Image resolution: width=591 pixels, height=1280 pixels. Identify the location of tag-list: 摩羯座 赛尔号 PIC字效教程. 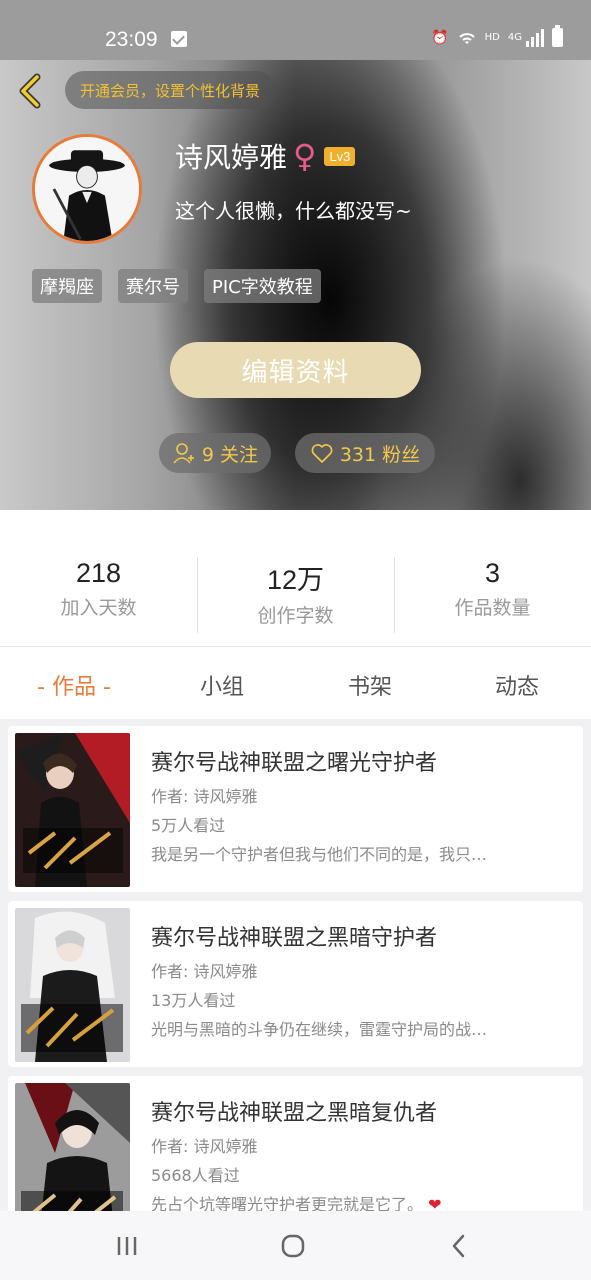
(176, 286).